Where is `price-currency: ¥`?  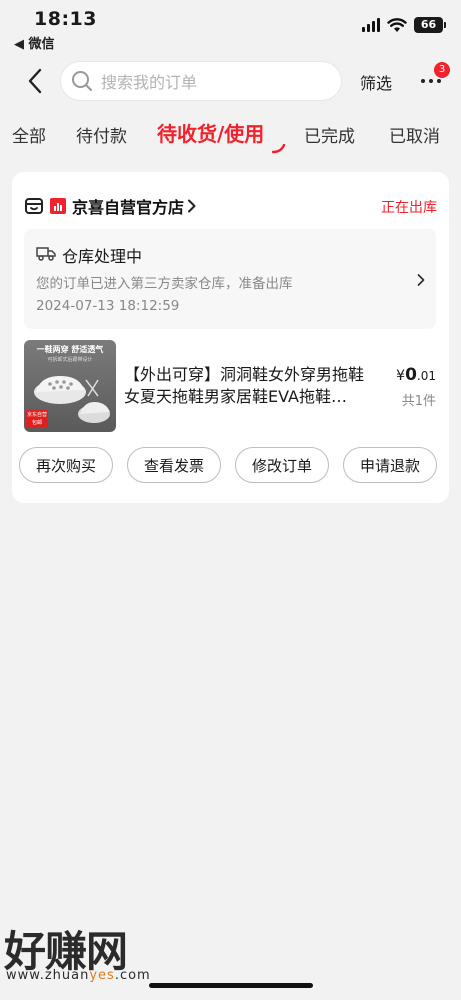 price-currency: ¥ is located at coordinates (401, 376).